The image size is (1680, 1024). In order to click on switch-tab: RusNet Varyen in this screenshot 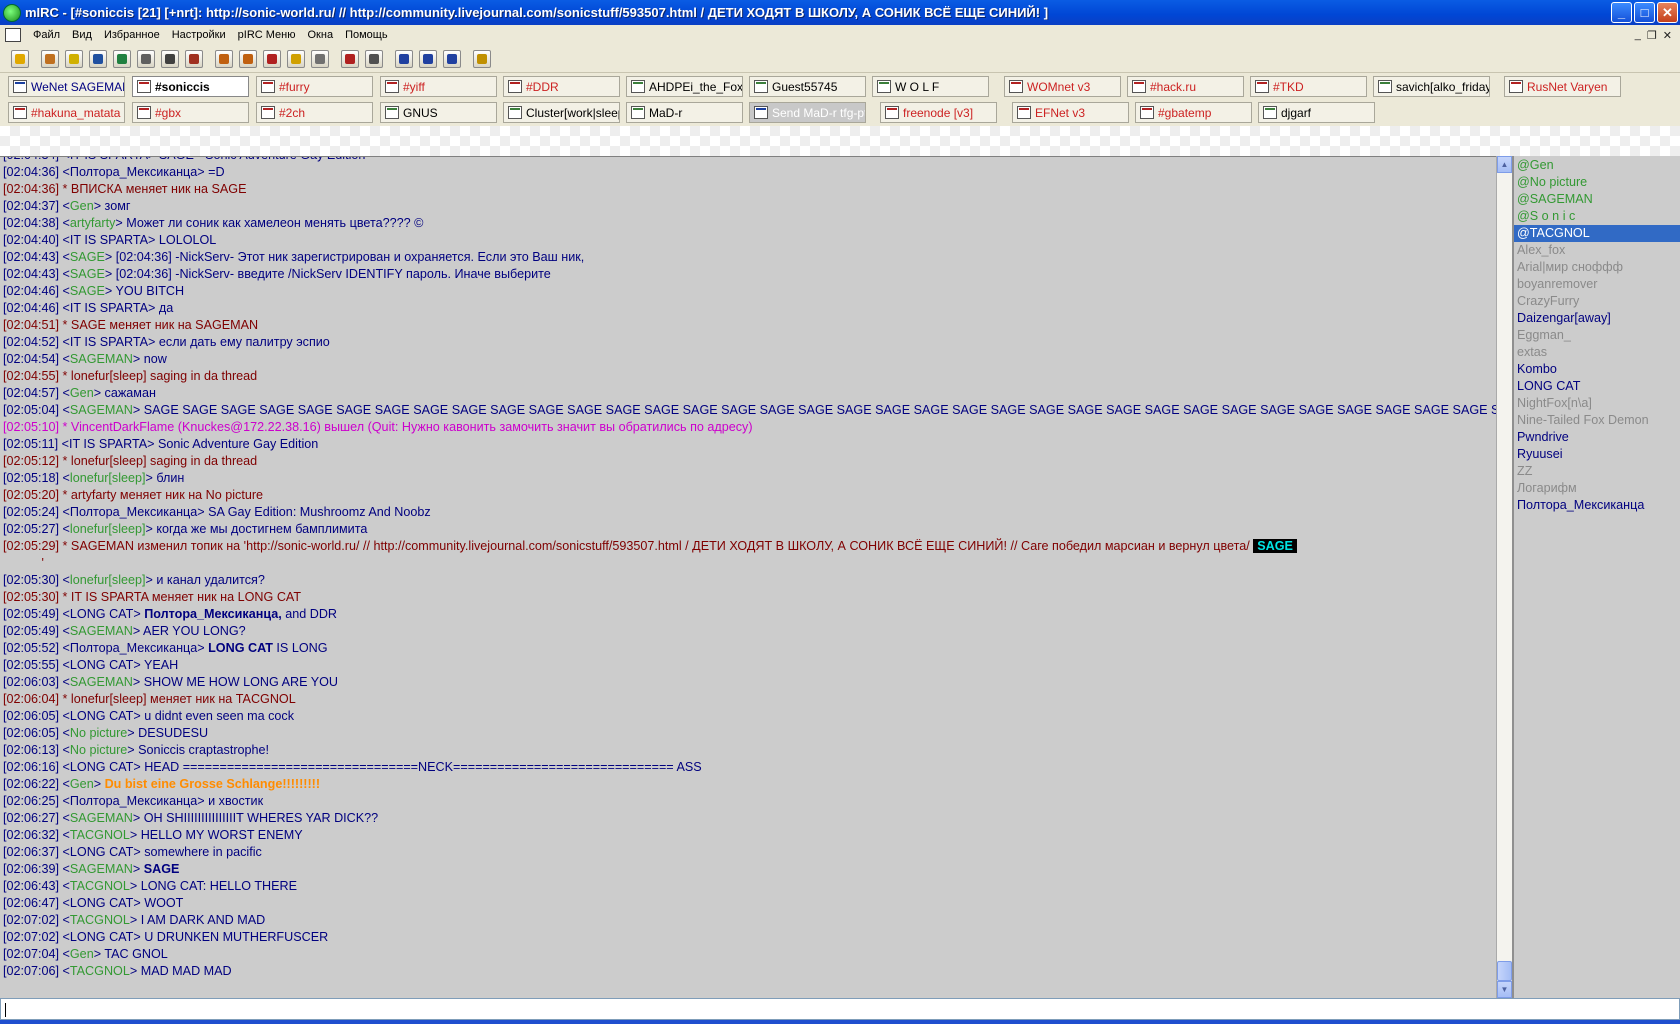, I will do `click(1562, 86)`.